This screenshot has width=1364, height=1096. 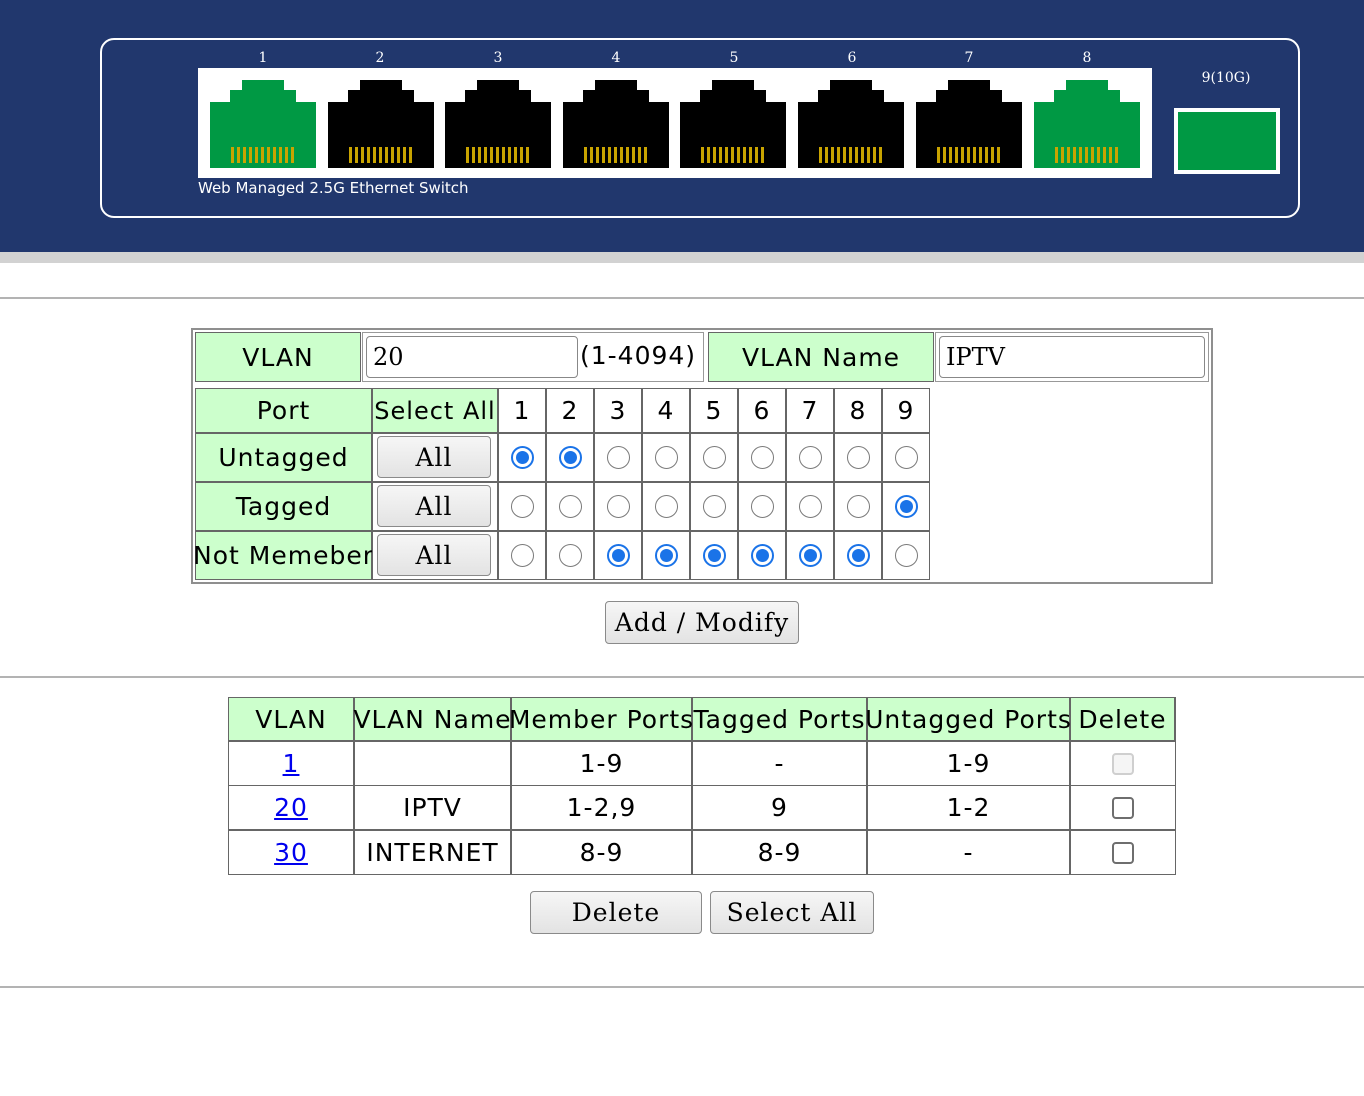 I want to click on port-7-untagged-radio, so click(x=810, y=457).